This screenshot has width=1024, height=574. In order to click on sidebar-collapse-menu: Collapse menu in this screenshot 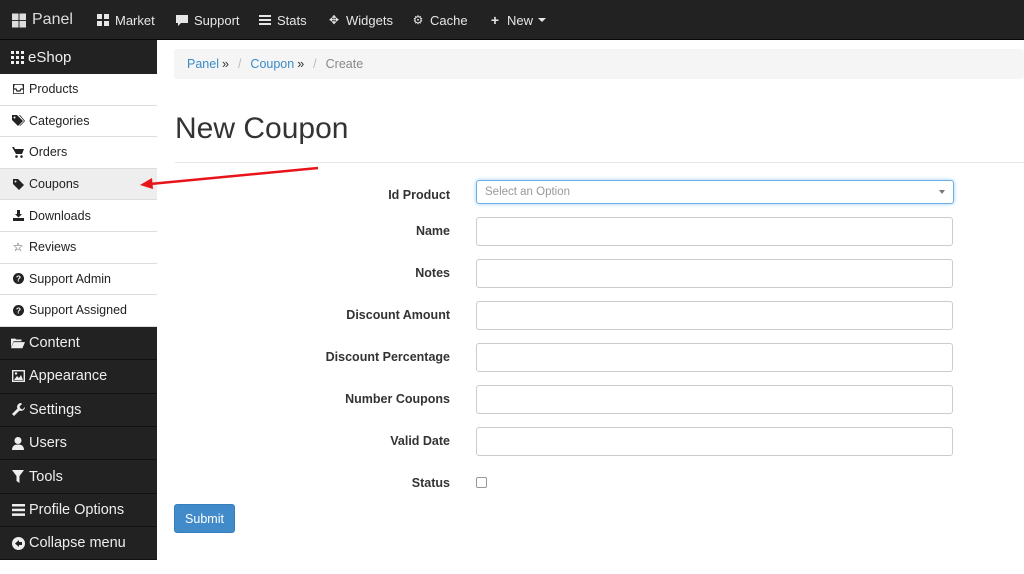, I will do `click(78, 544)`.